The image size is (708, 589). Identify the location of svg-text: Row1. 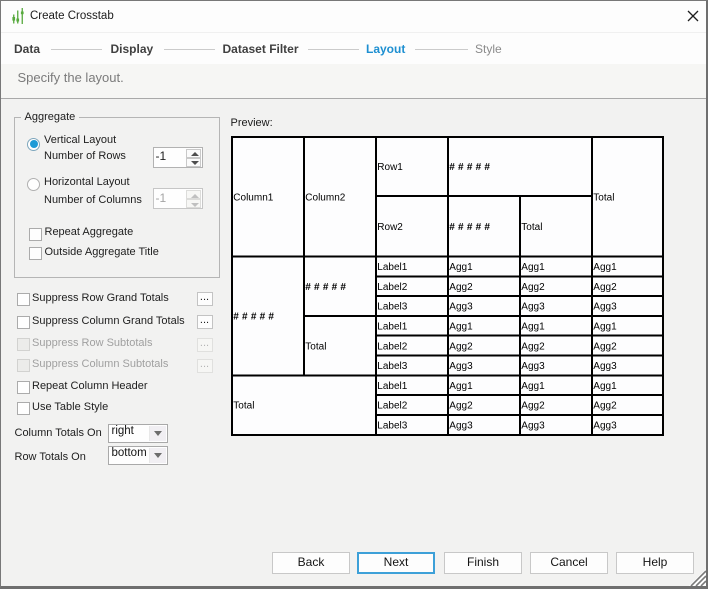
(391, 167).